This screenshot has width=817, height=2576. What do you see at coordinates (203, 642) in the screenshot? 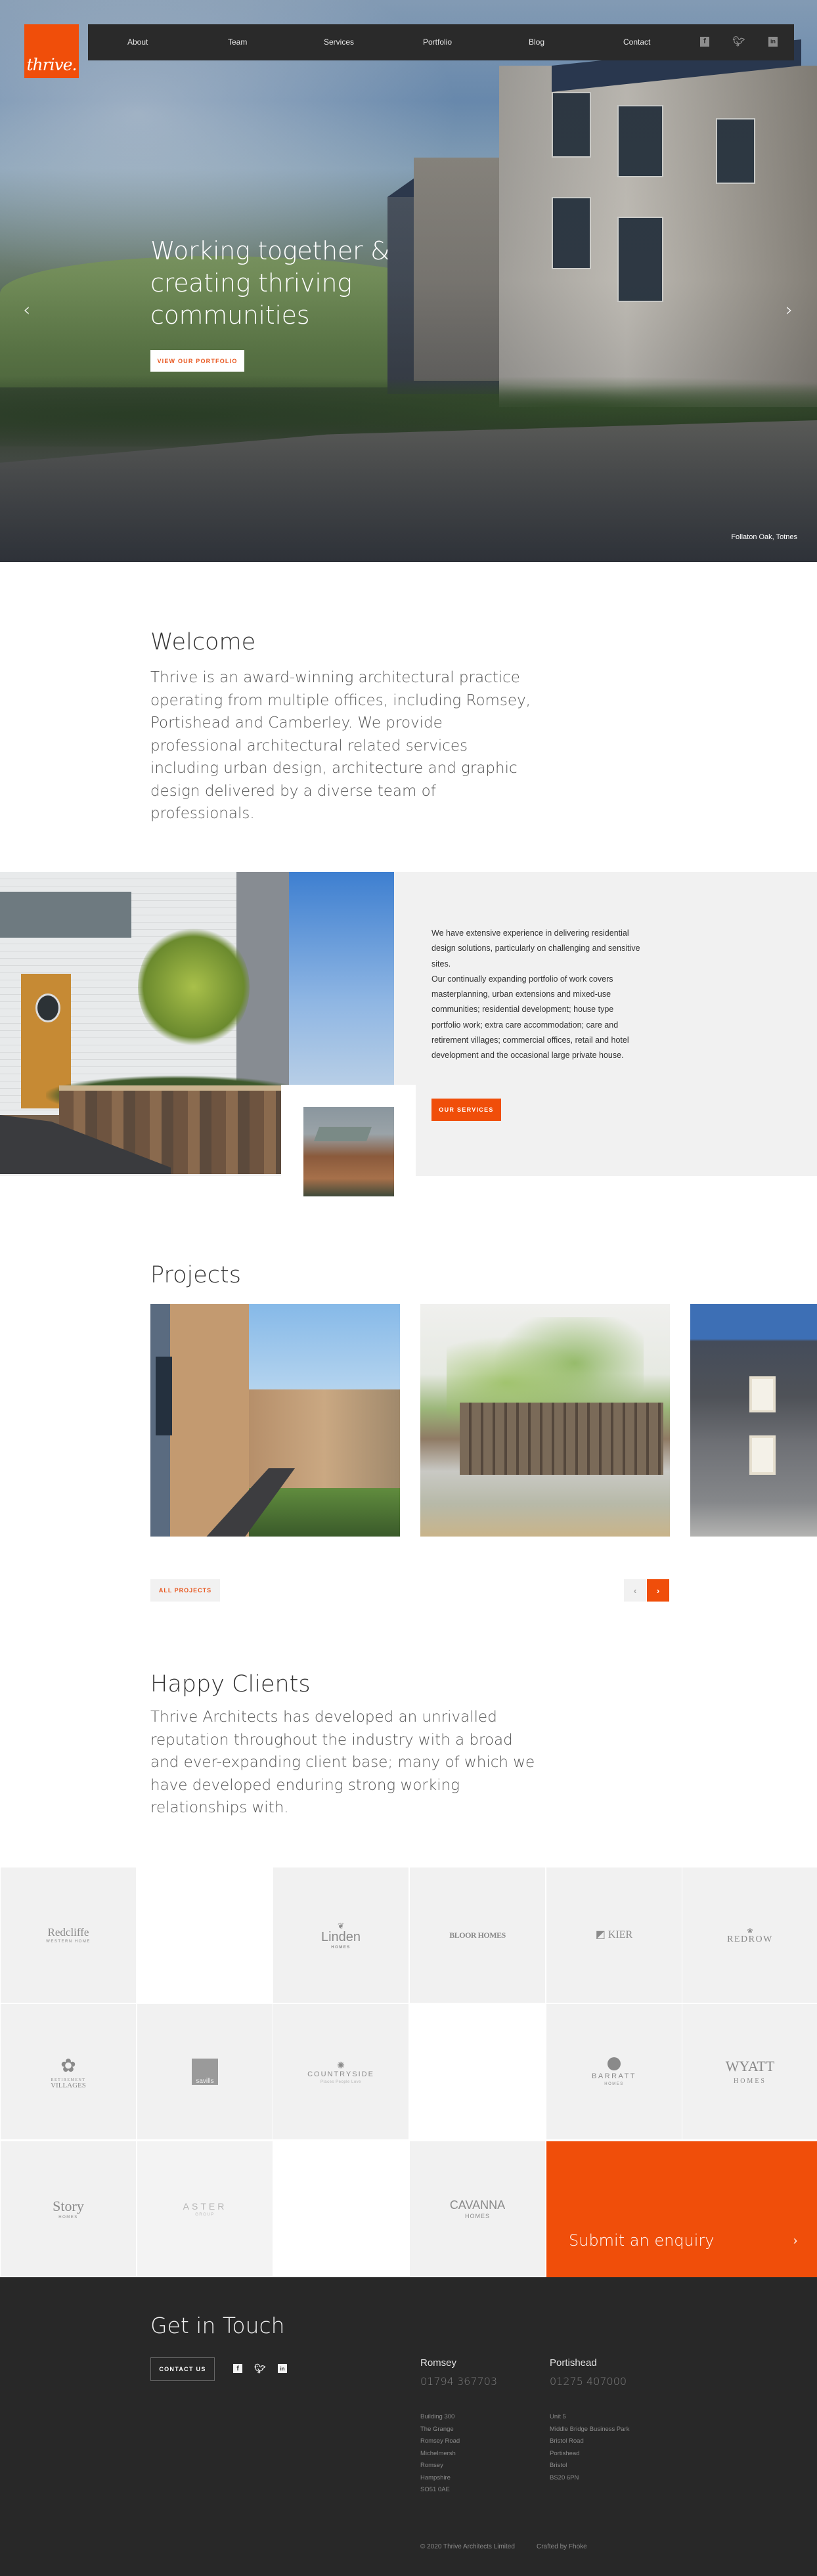
I see `welcome-title: Welcome` at bounding box center [203, 642].